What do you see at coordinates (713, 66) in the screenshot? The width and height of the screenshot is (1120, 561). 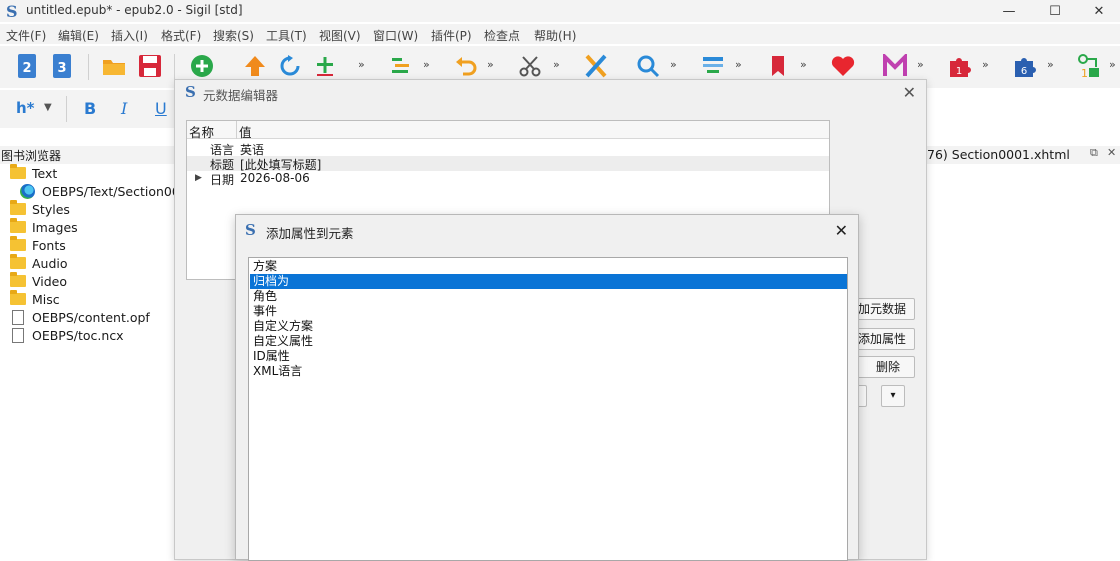 I see `toc-icon` at bounding box center [713, 66].